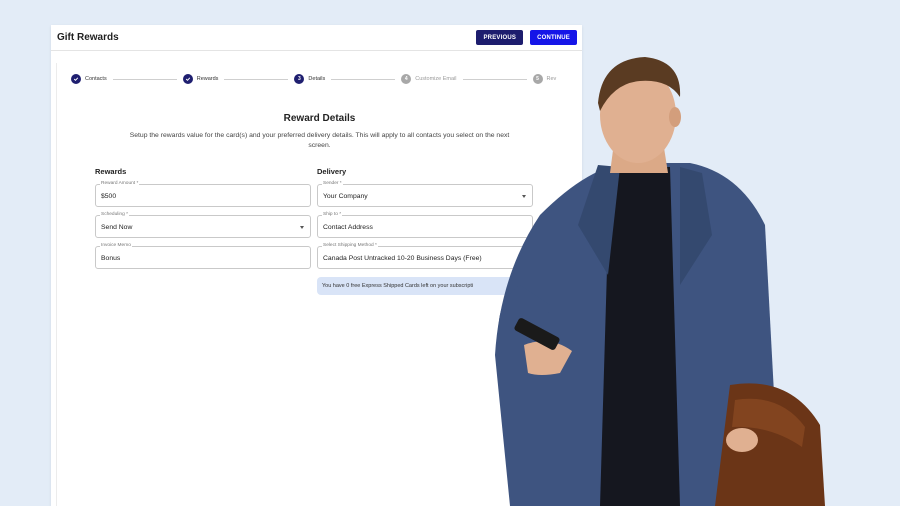  I want to click on step-label: Customize Email, so click(436, 79).